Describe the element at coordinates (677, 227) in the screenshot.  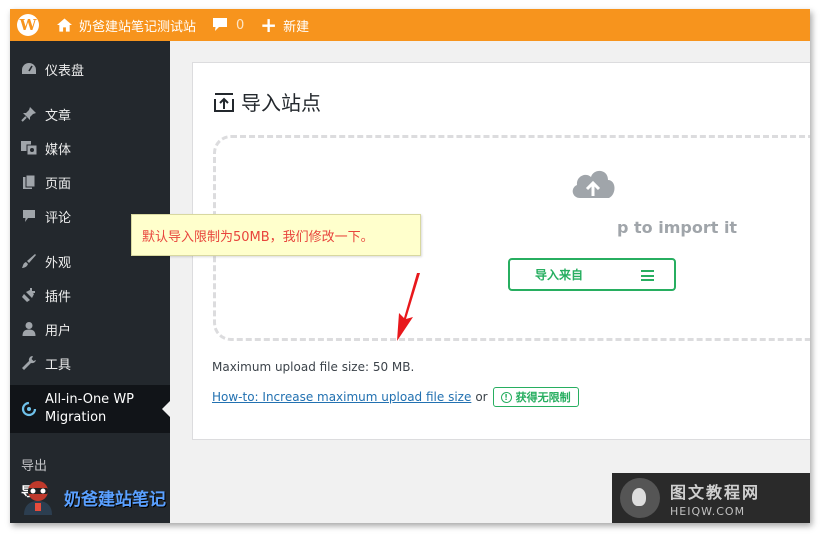
I see `drop-hint-text: p to import it` at that location.